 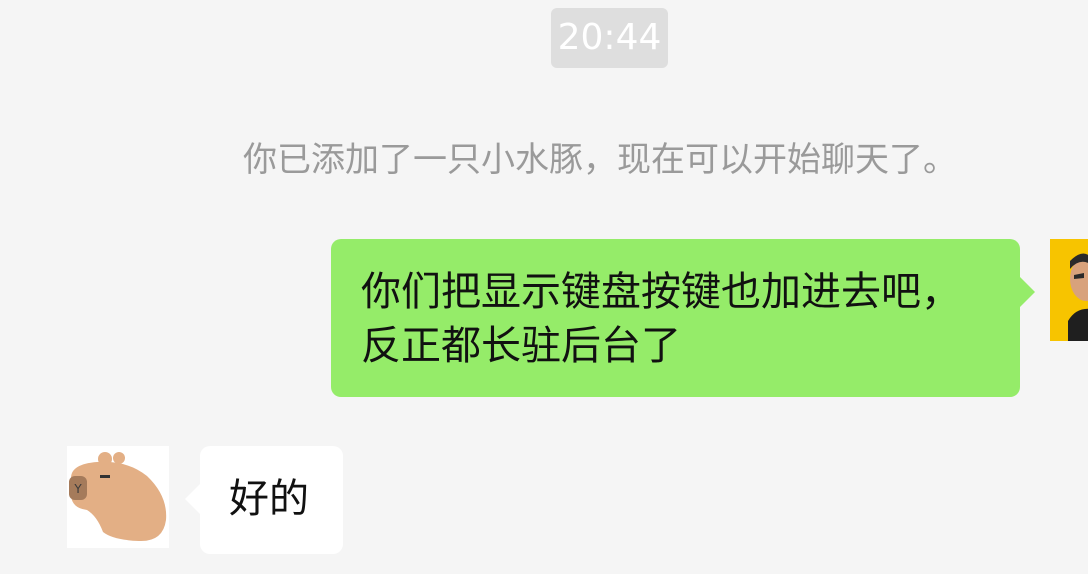 I want to click on incoming-message-bubble: 好的, so click(x=264, y=500).